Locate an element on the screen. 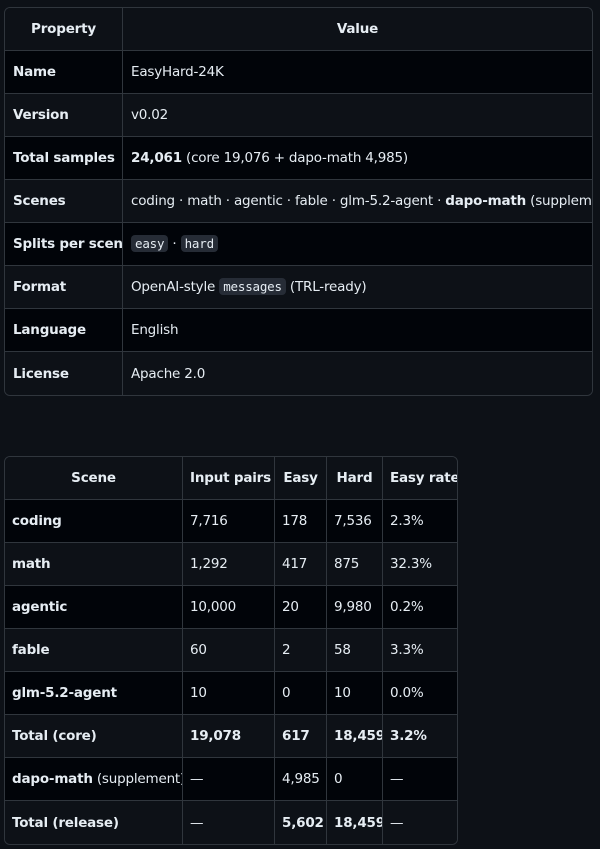 The width and height of the screenshot is (600, 849). property-key: Format is located at coordinates (64, 287).